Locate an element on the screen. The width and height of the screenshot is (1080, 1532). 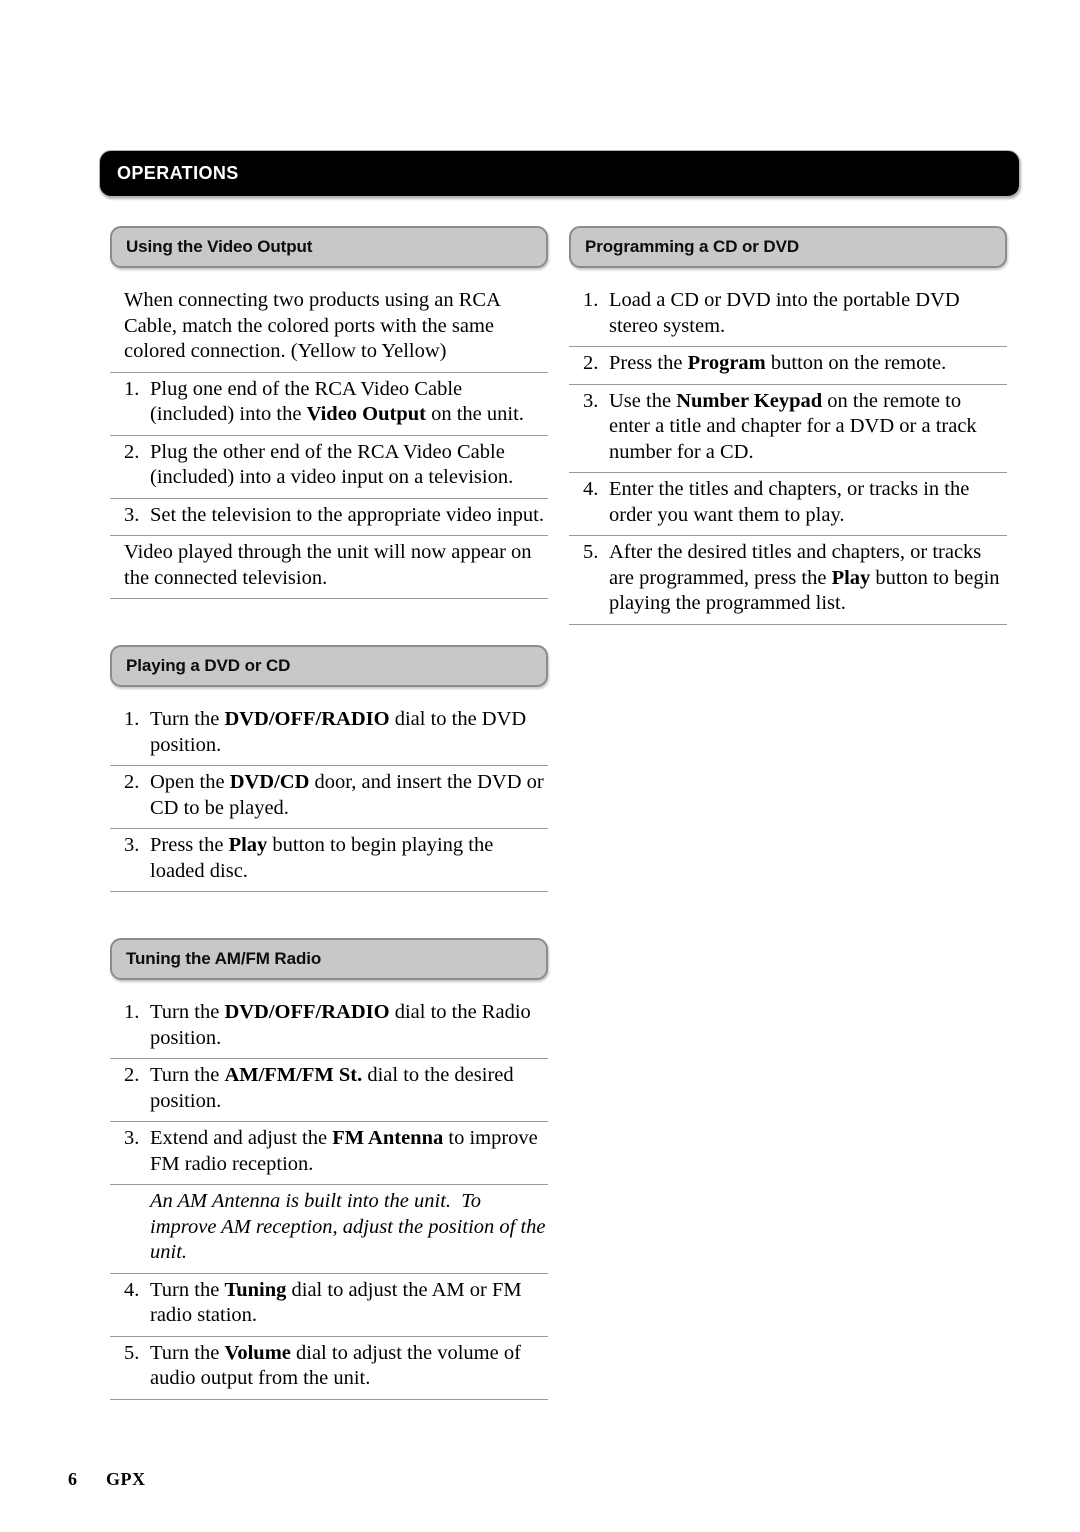
section-header-label: Using the Video Output is located at coordinates (219, 246).